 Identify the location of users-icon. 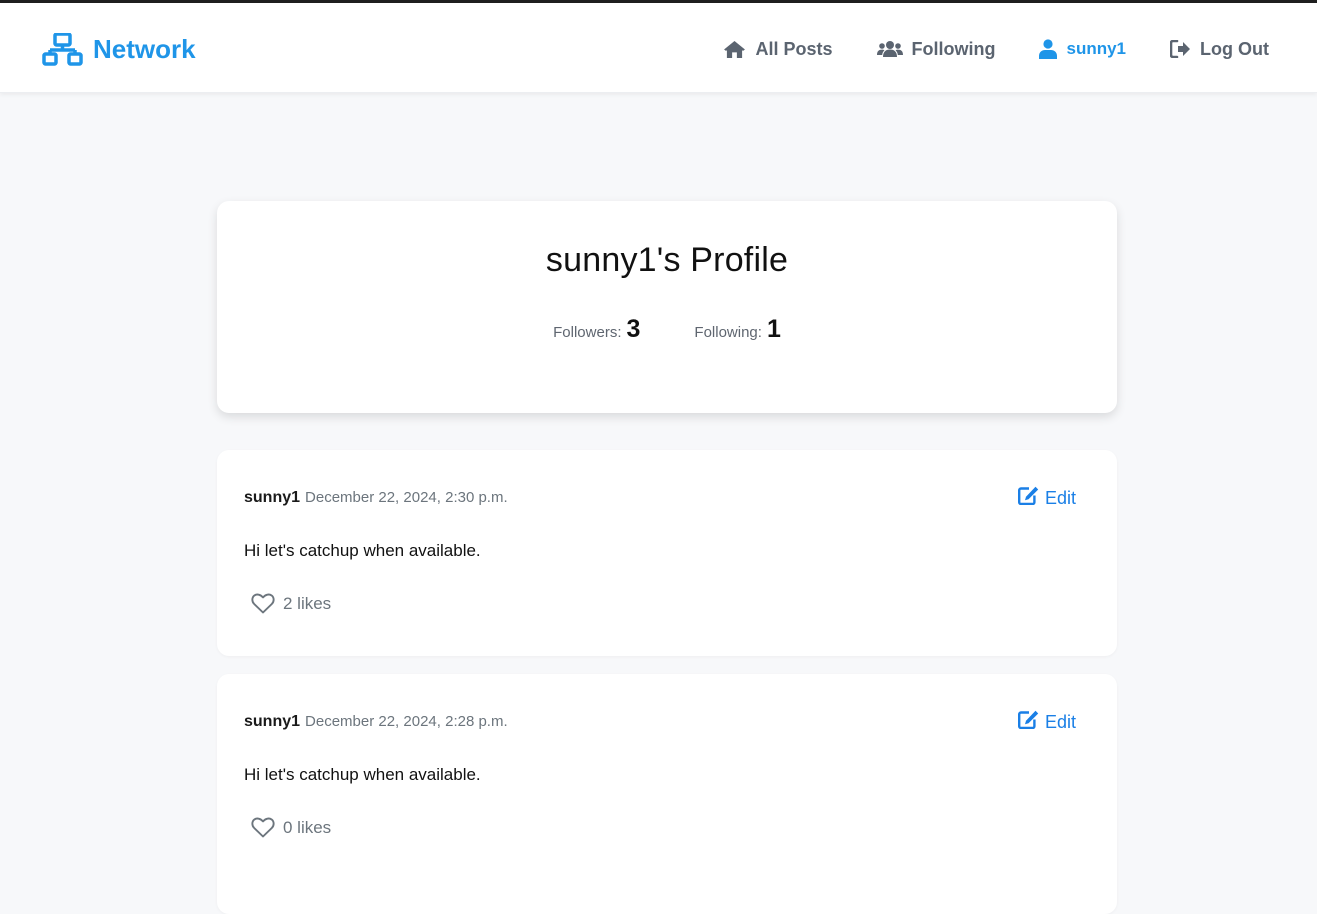
(889, 49).